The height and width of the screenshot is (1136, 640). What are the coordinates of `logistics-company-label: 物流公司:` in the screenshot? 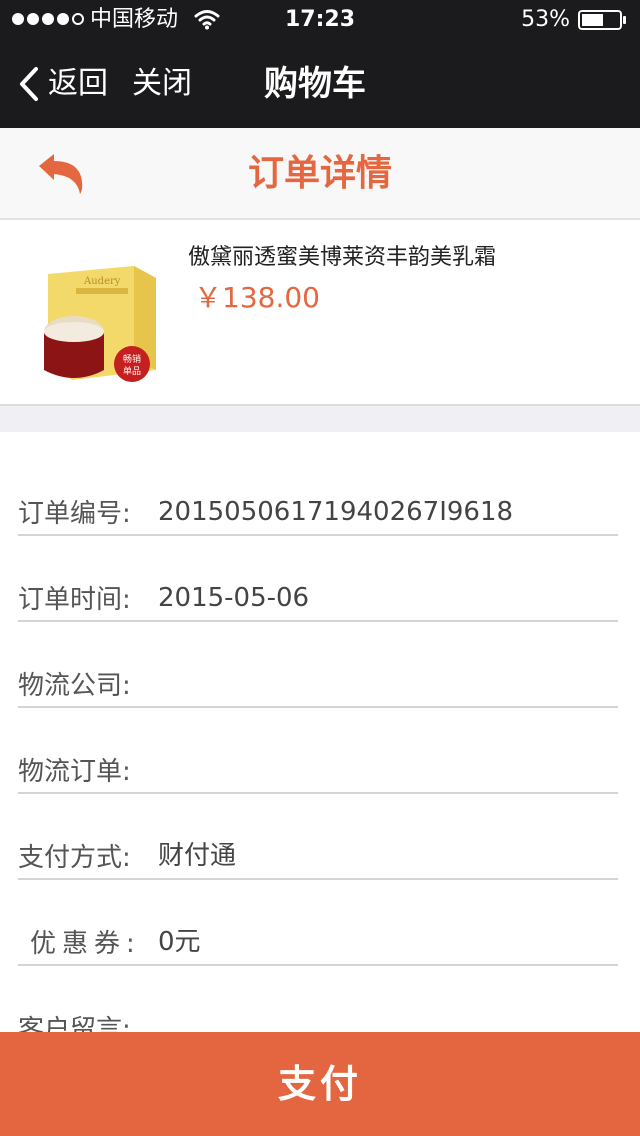 It's located at (74, 686).